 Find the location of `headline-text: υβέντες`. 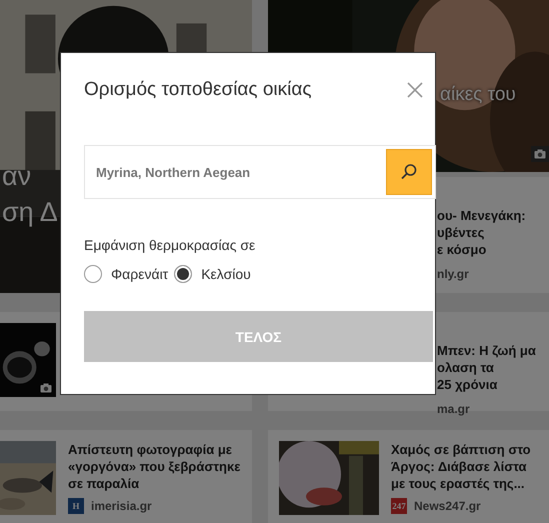

headline-text: υβέντες is located at coordinates (461, 232).